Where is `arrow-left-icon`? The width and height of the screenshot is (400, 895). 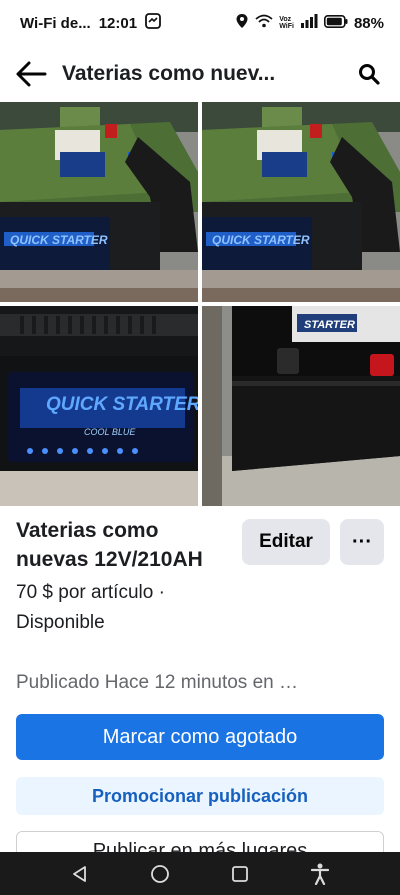 arrow-left-icon is located at coordinates (31, 74).